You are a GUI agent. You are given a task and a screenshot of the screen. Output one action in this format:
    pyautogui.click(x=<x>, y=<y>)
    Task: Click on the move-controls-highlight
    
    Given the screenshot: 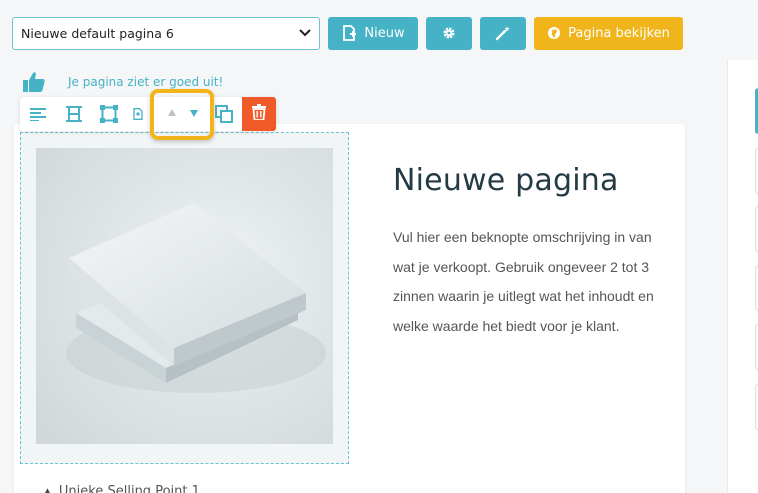 What is the action you would take?
    pyautogui.click(x=182, y=114)
    